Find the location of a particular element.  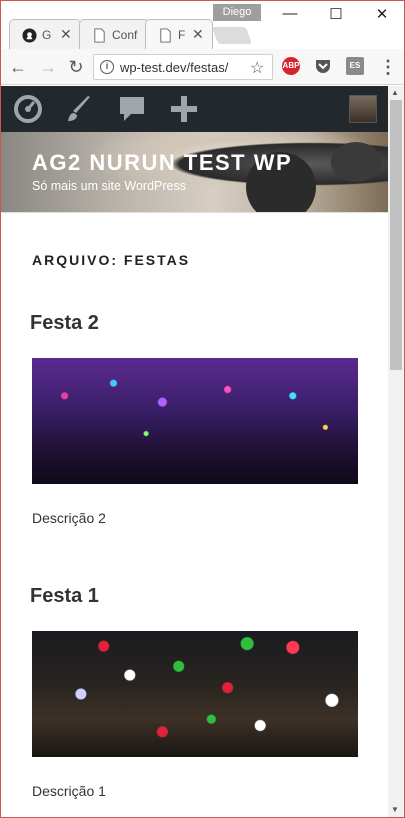

site-description: Só mais um site WordPress is located at coordinates (109, 186).